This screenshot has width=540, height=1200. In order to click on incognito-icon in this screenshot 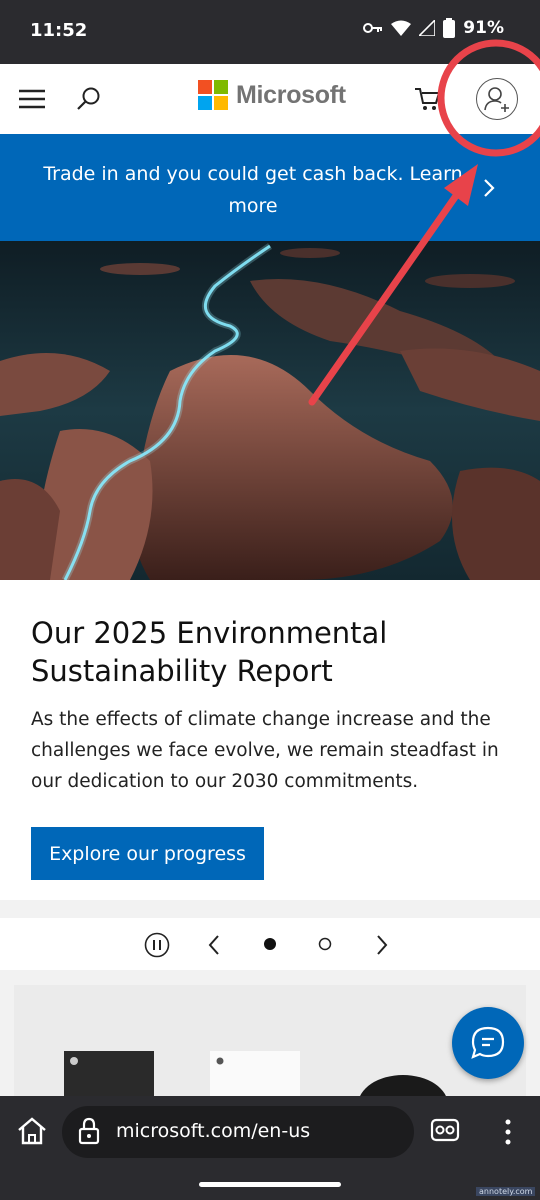, I will do `click(445, 1130)`.